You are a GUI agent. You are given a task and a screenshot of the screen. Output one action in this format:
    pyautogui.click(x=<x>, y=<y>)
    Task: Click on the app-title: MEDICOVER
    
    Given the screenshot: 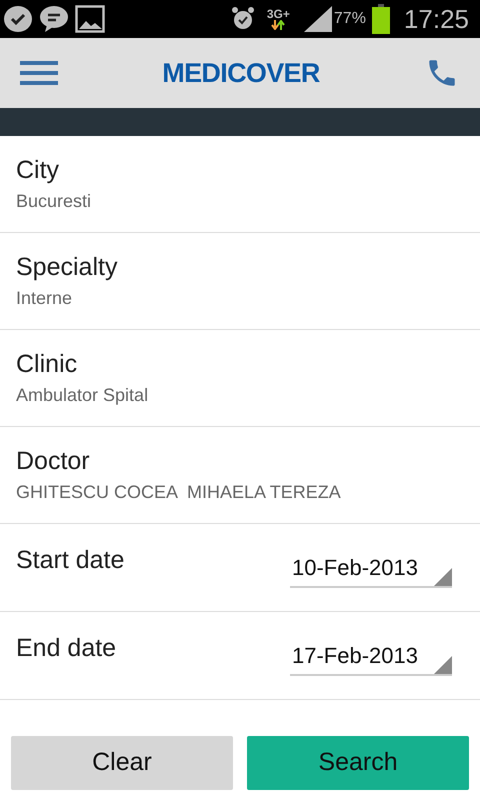 What is the action you would take?
    pyautogui.click(x=241, y=73)
    